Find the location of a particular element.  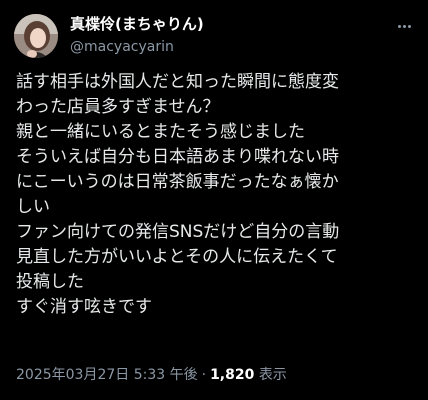

post-timestamp: 2025年03月27日 5:33 午後 is located at coordinates (107, 375).